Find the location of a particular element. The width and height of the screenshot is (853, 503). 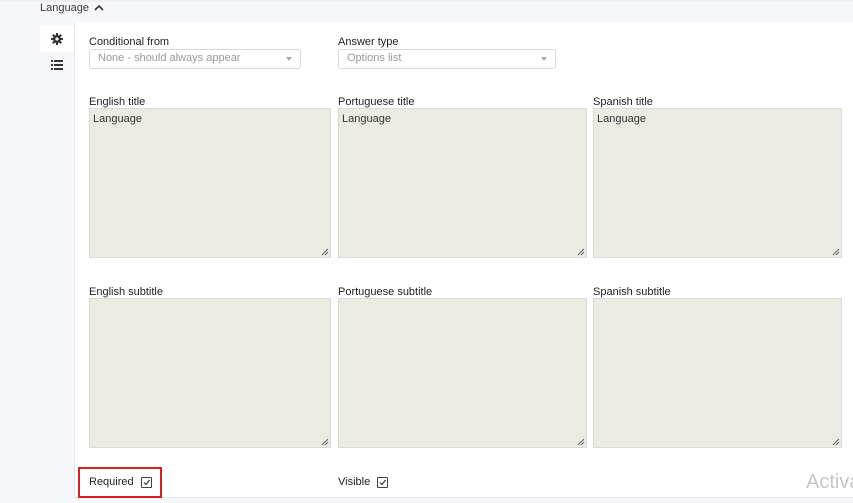

checkmark-icon is located at coordinates (383, 482).